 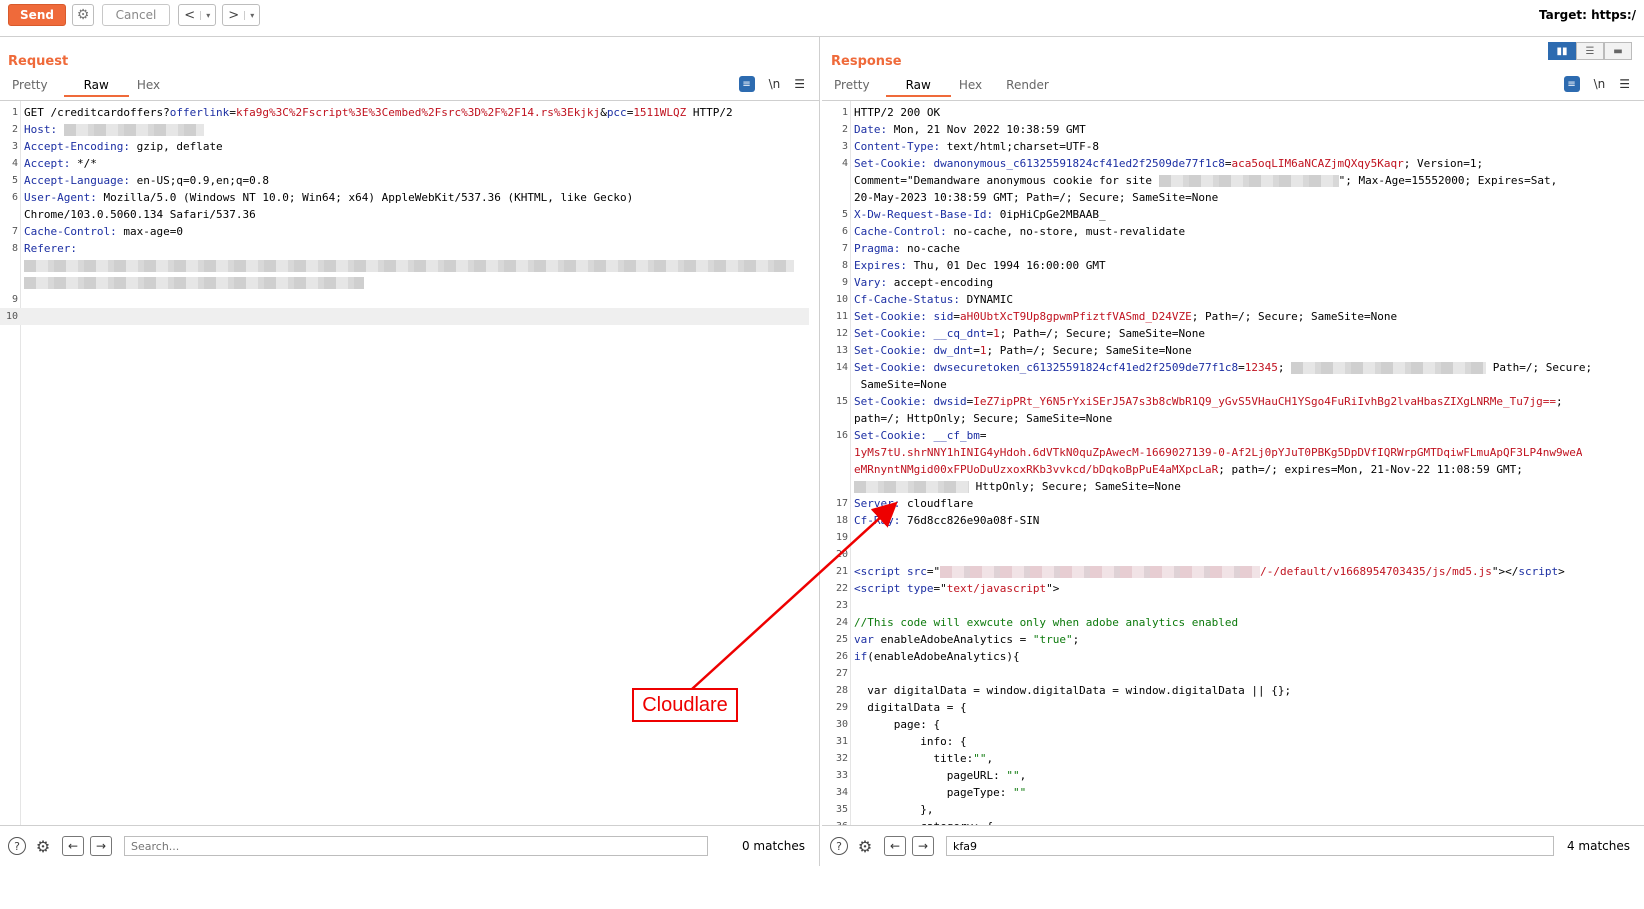 What do you see at coordinates (970, 146) in the screenshot?
I see `code-line: 3 Content-Type: text/html;charset=UTF-8` at bounding box center [970, 146].